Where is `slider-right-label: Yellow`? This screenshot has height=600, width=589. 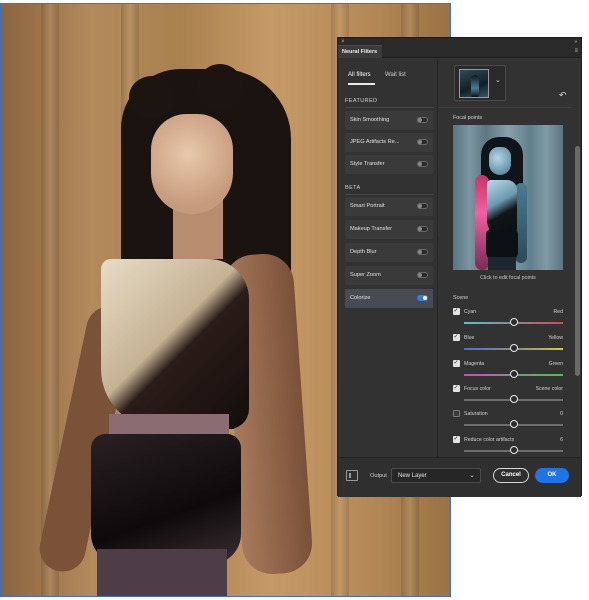 slider-right-label: Yellow is located at coordinates (555, 338).